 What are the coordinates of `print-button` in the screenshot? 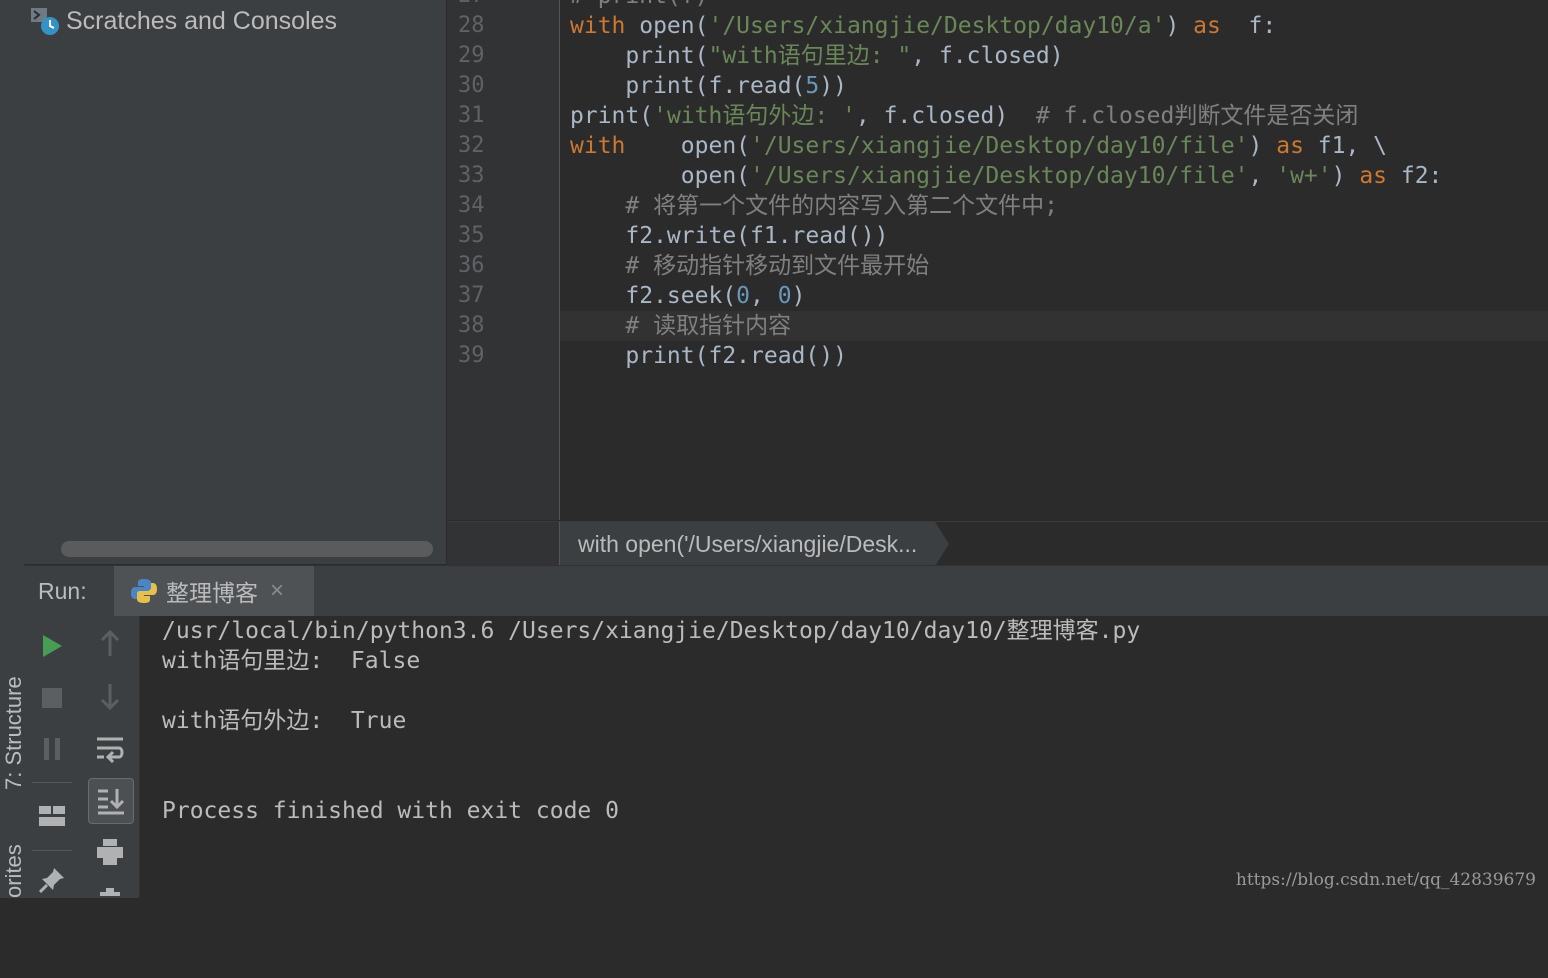 It's located at (110, 852).